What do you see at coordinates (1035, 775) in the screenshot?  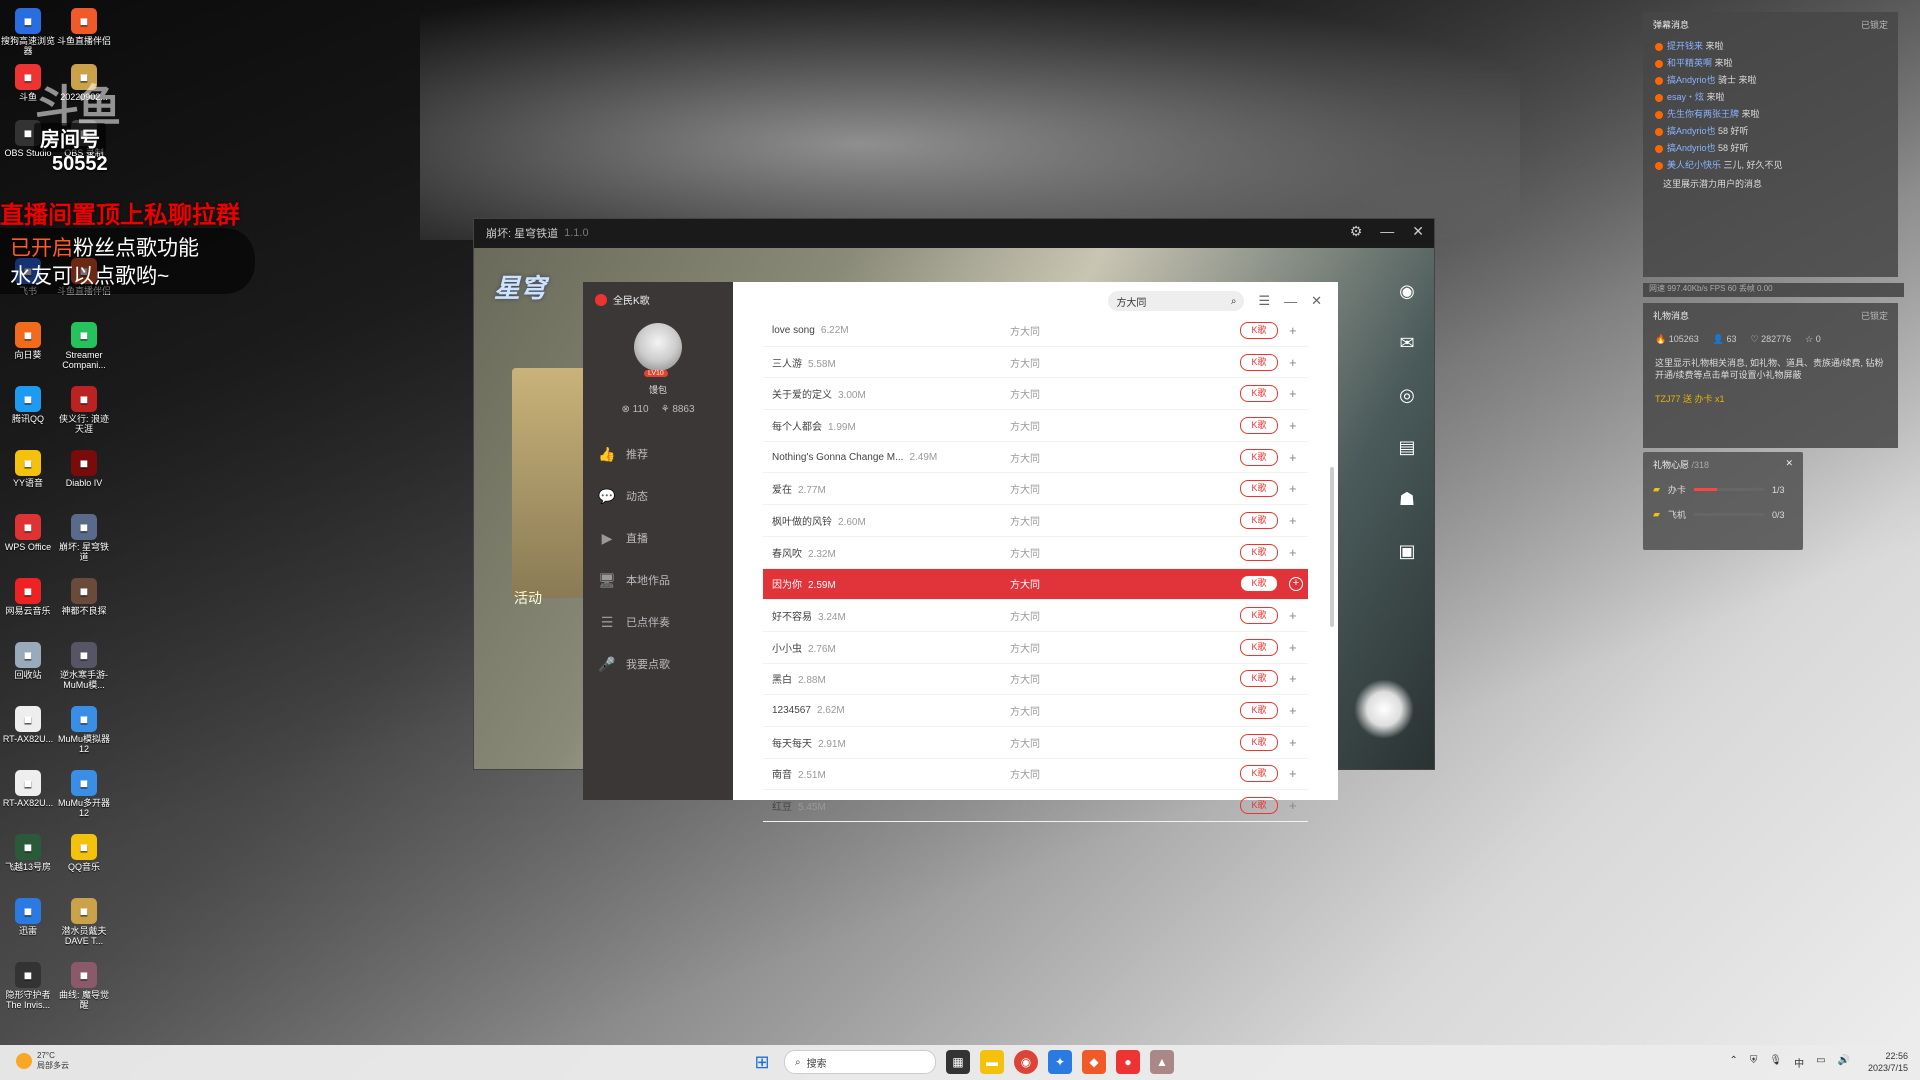 I see `song-row: 南音 2.51M 方大同 K歌 +` at bounding box center [1035, 775].